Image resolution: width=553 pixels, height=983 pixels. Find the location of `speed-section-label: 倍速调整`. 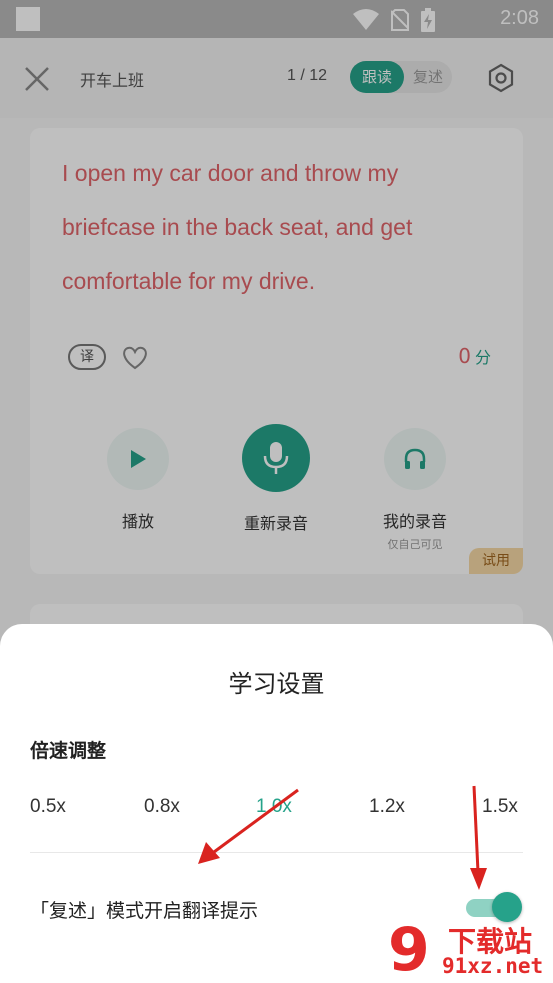

speed-section-label: 倍速调整 is located at coordinates (68, 751).